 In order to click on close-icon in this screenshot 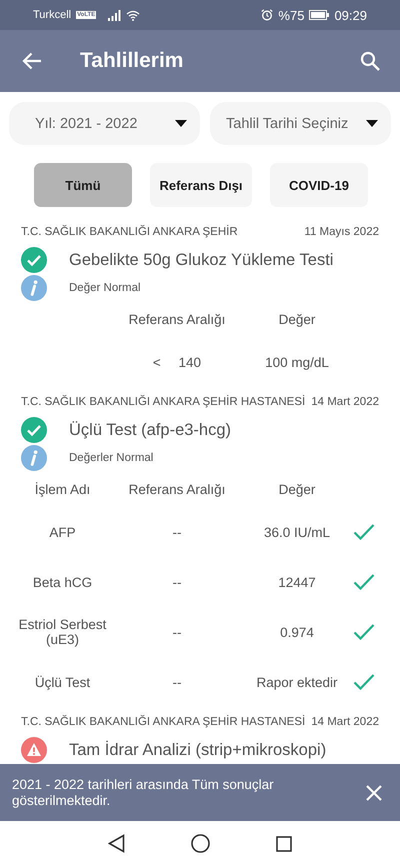, I will do `click(374, 792)`.